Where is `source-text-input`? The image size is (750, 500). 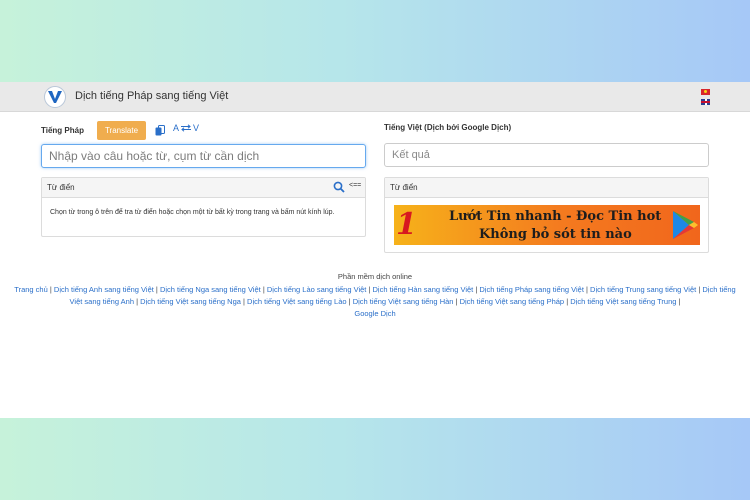 source-text-input is located at coordinates (203, 156).